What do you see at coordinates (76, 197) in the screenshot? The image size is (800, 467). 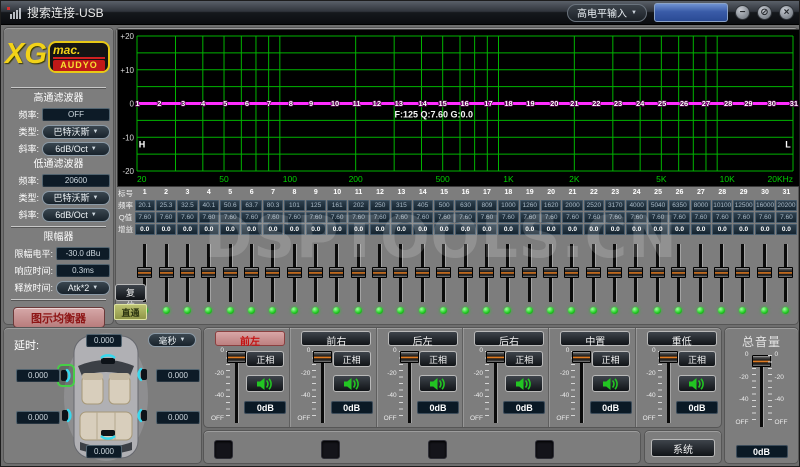 I see `lpf-type-select: 巴特沃斯 ▼` at bounding box center [76, 197].